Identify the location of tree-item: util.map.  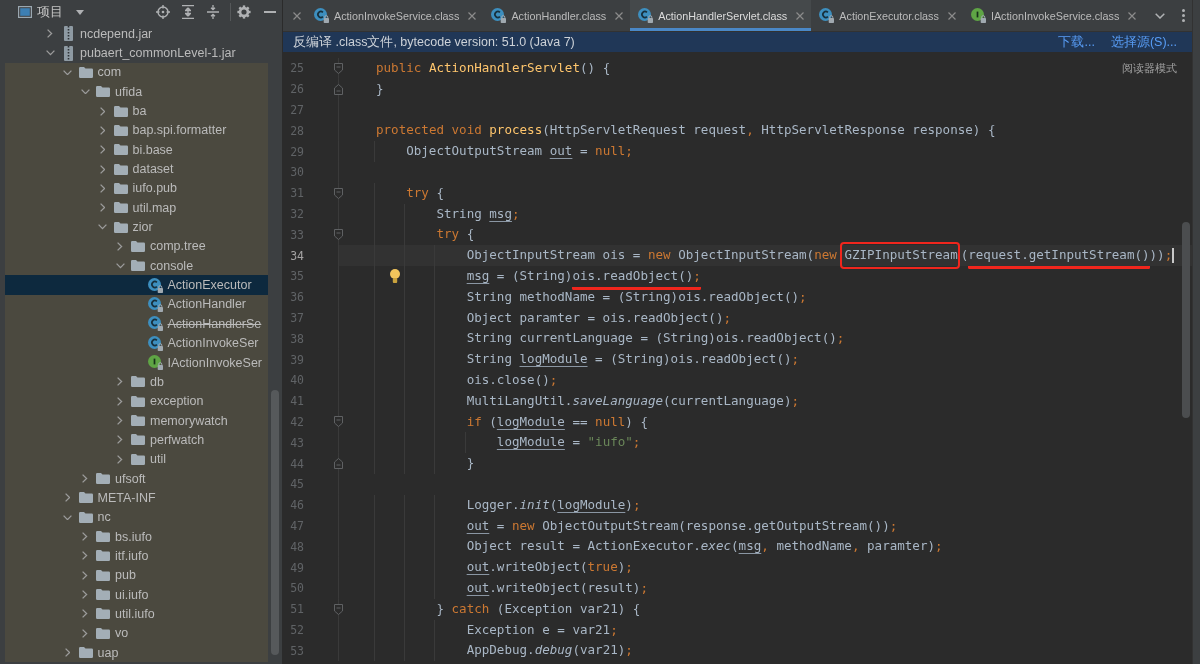
(136, 208).